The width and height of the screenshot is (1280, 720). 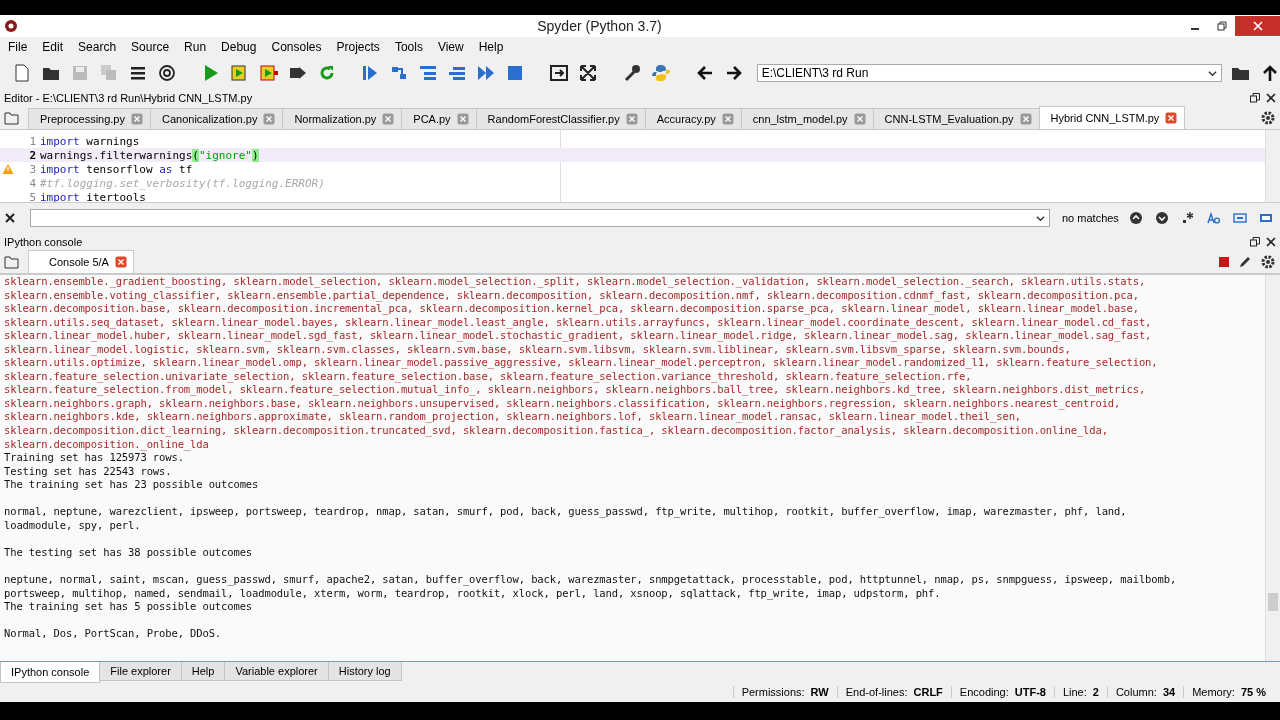 What do you see at coordinates (876, 692) in the screenshot?
I see `status-label: End-of-lines:` at bounding box center [876, 692].